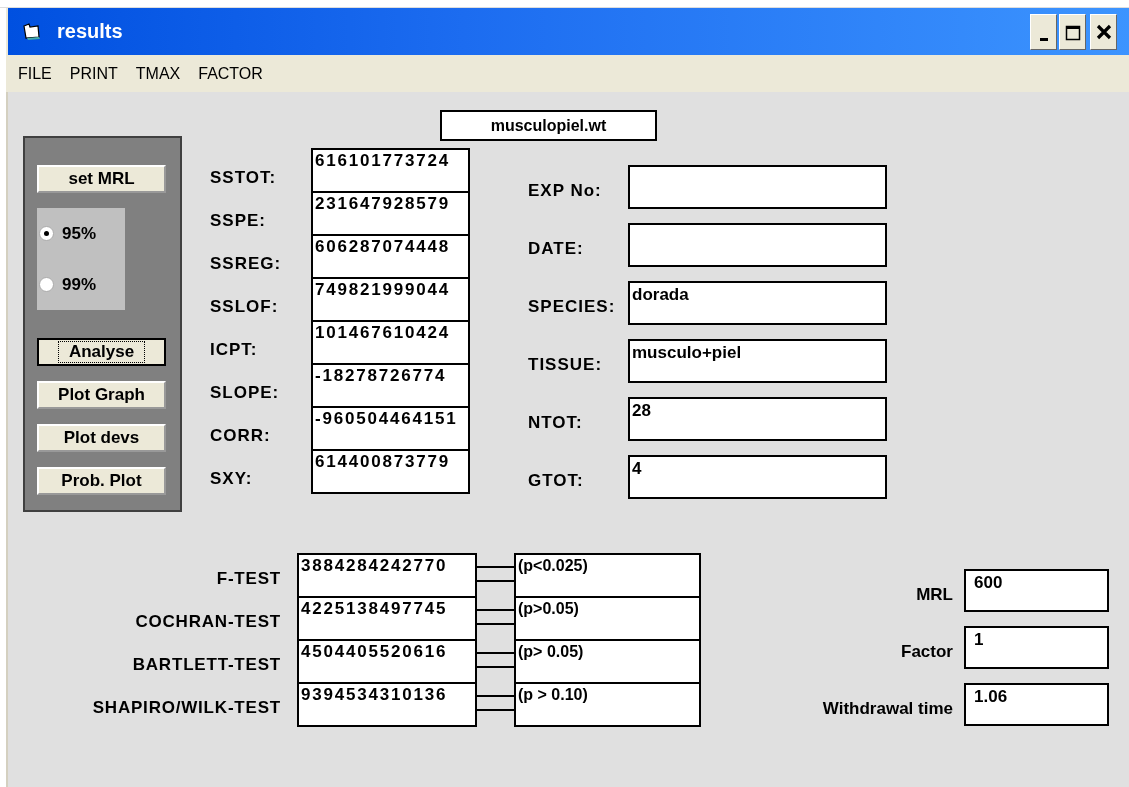  What do you see at coordinates (1036, 704) in the screenshot?
I see `output-field: 1.06` at bounding box center [1036, 704].